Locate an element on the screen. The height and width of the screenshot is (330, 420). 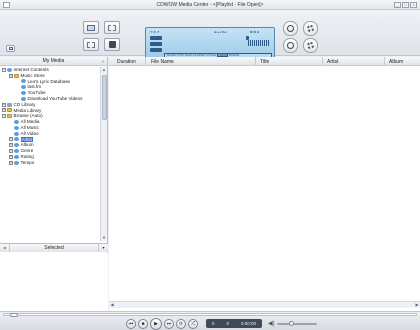
selected-bar: ◂ Selected ▾ is located at coordinates (54, 247).